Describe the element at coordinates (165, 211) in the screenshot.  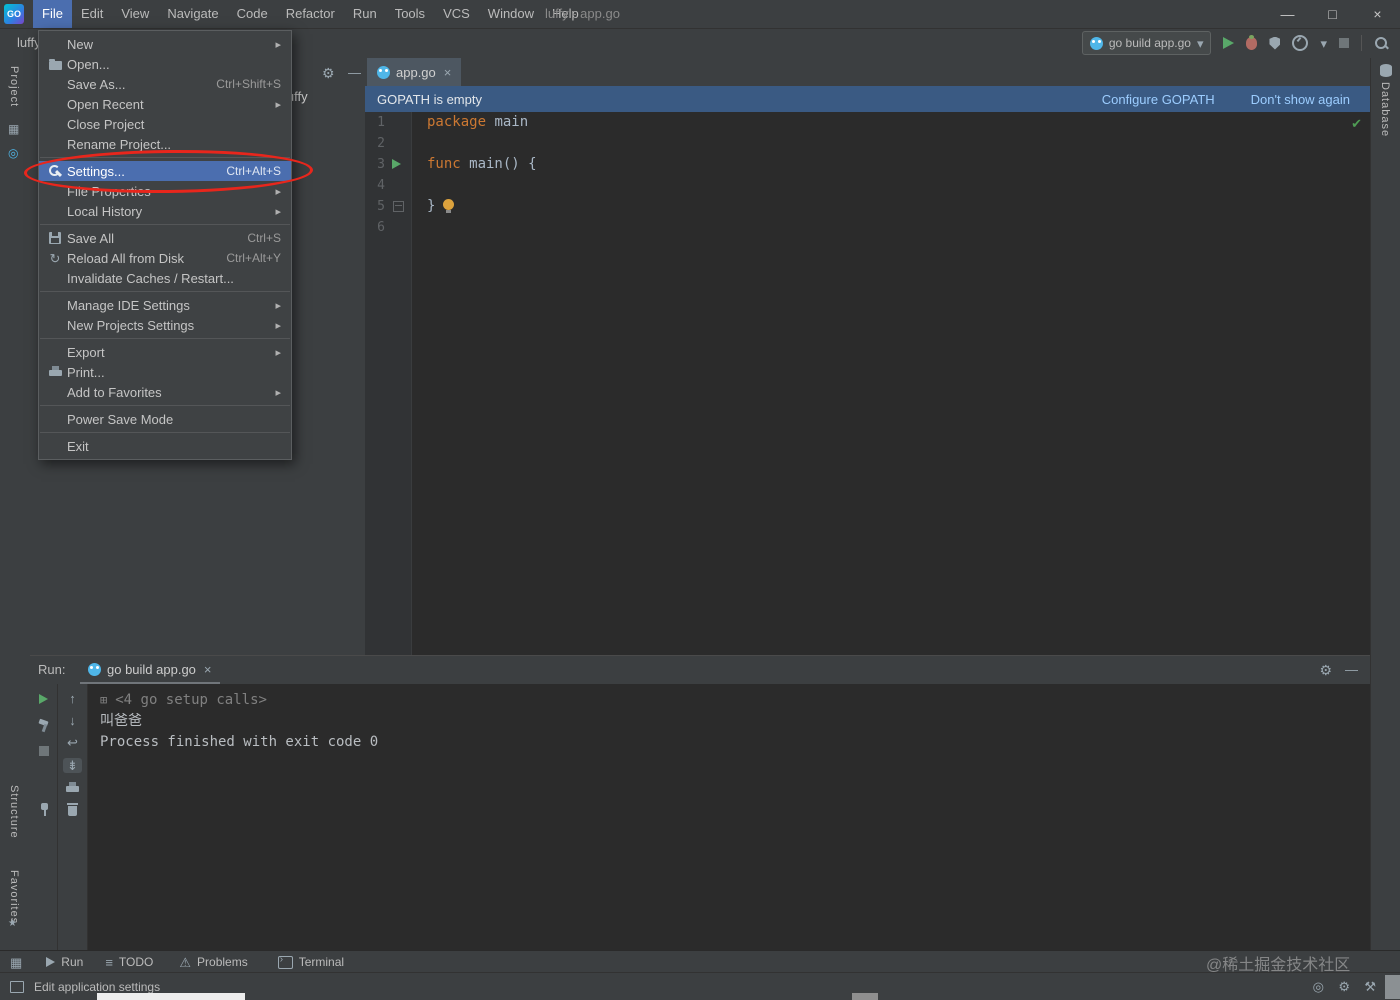
I see `menu-item-local-history: Local History ▸` at that location.